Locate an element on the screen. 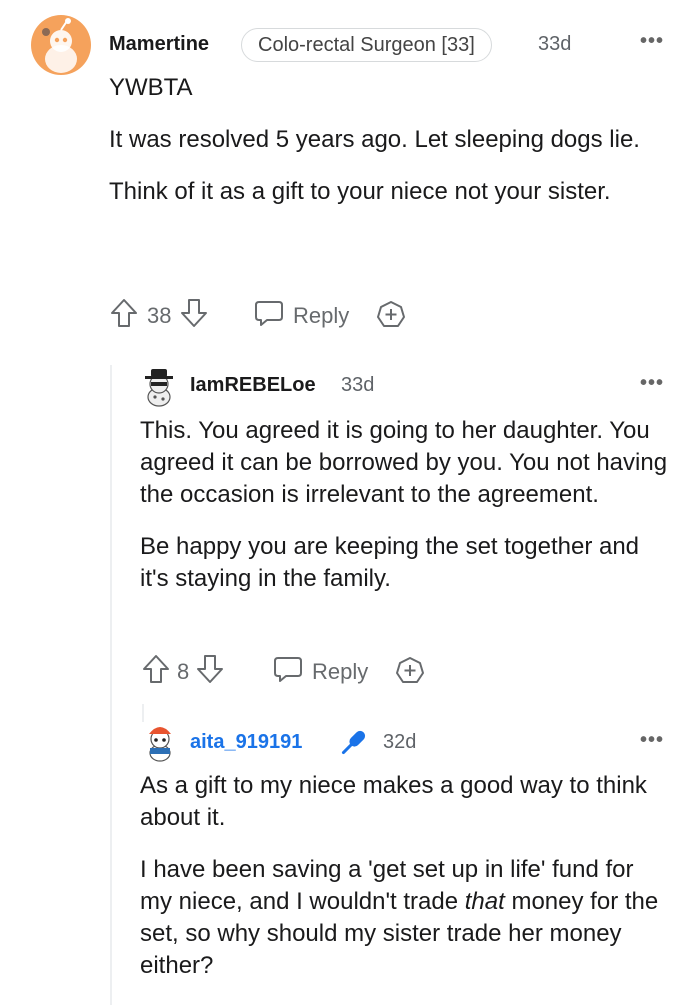  user-flair: Colo-rectal Surgeon [33] is located at coordinates (366, 45).